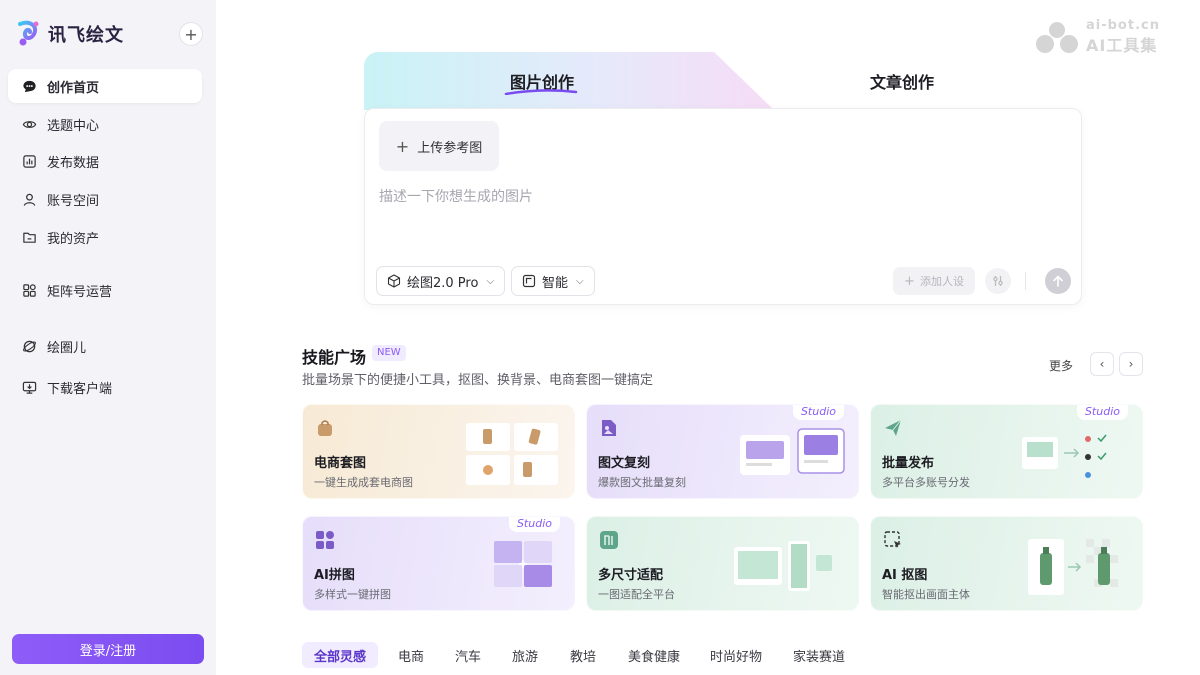  What do you see at coordinates (105, 161) in the screenshot?
I see `sidebar-item-publish-data: 发布数据` at bounding box center [105, 161].